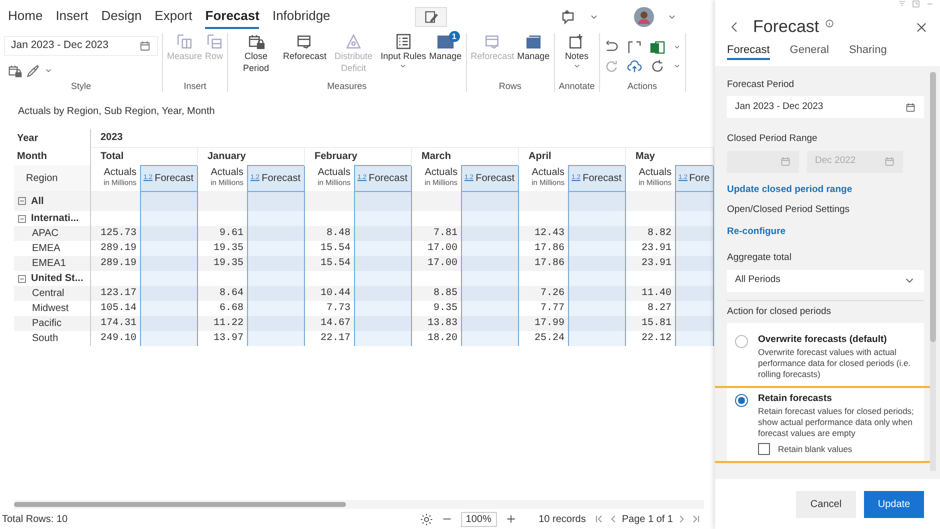 This screenshot has width=940, height=529. Describe the element at coordinates (173, 17) in the screenshot. I see `ribbon-tab: Export` at that location.